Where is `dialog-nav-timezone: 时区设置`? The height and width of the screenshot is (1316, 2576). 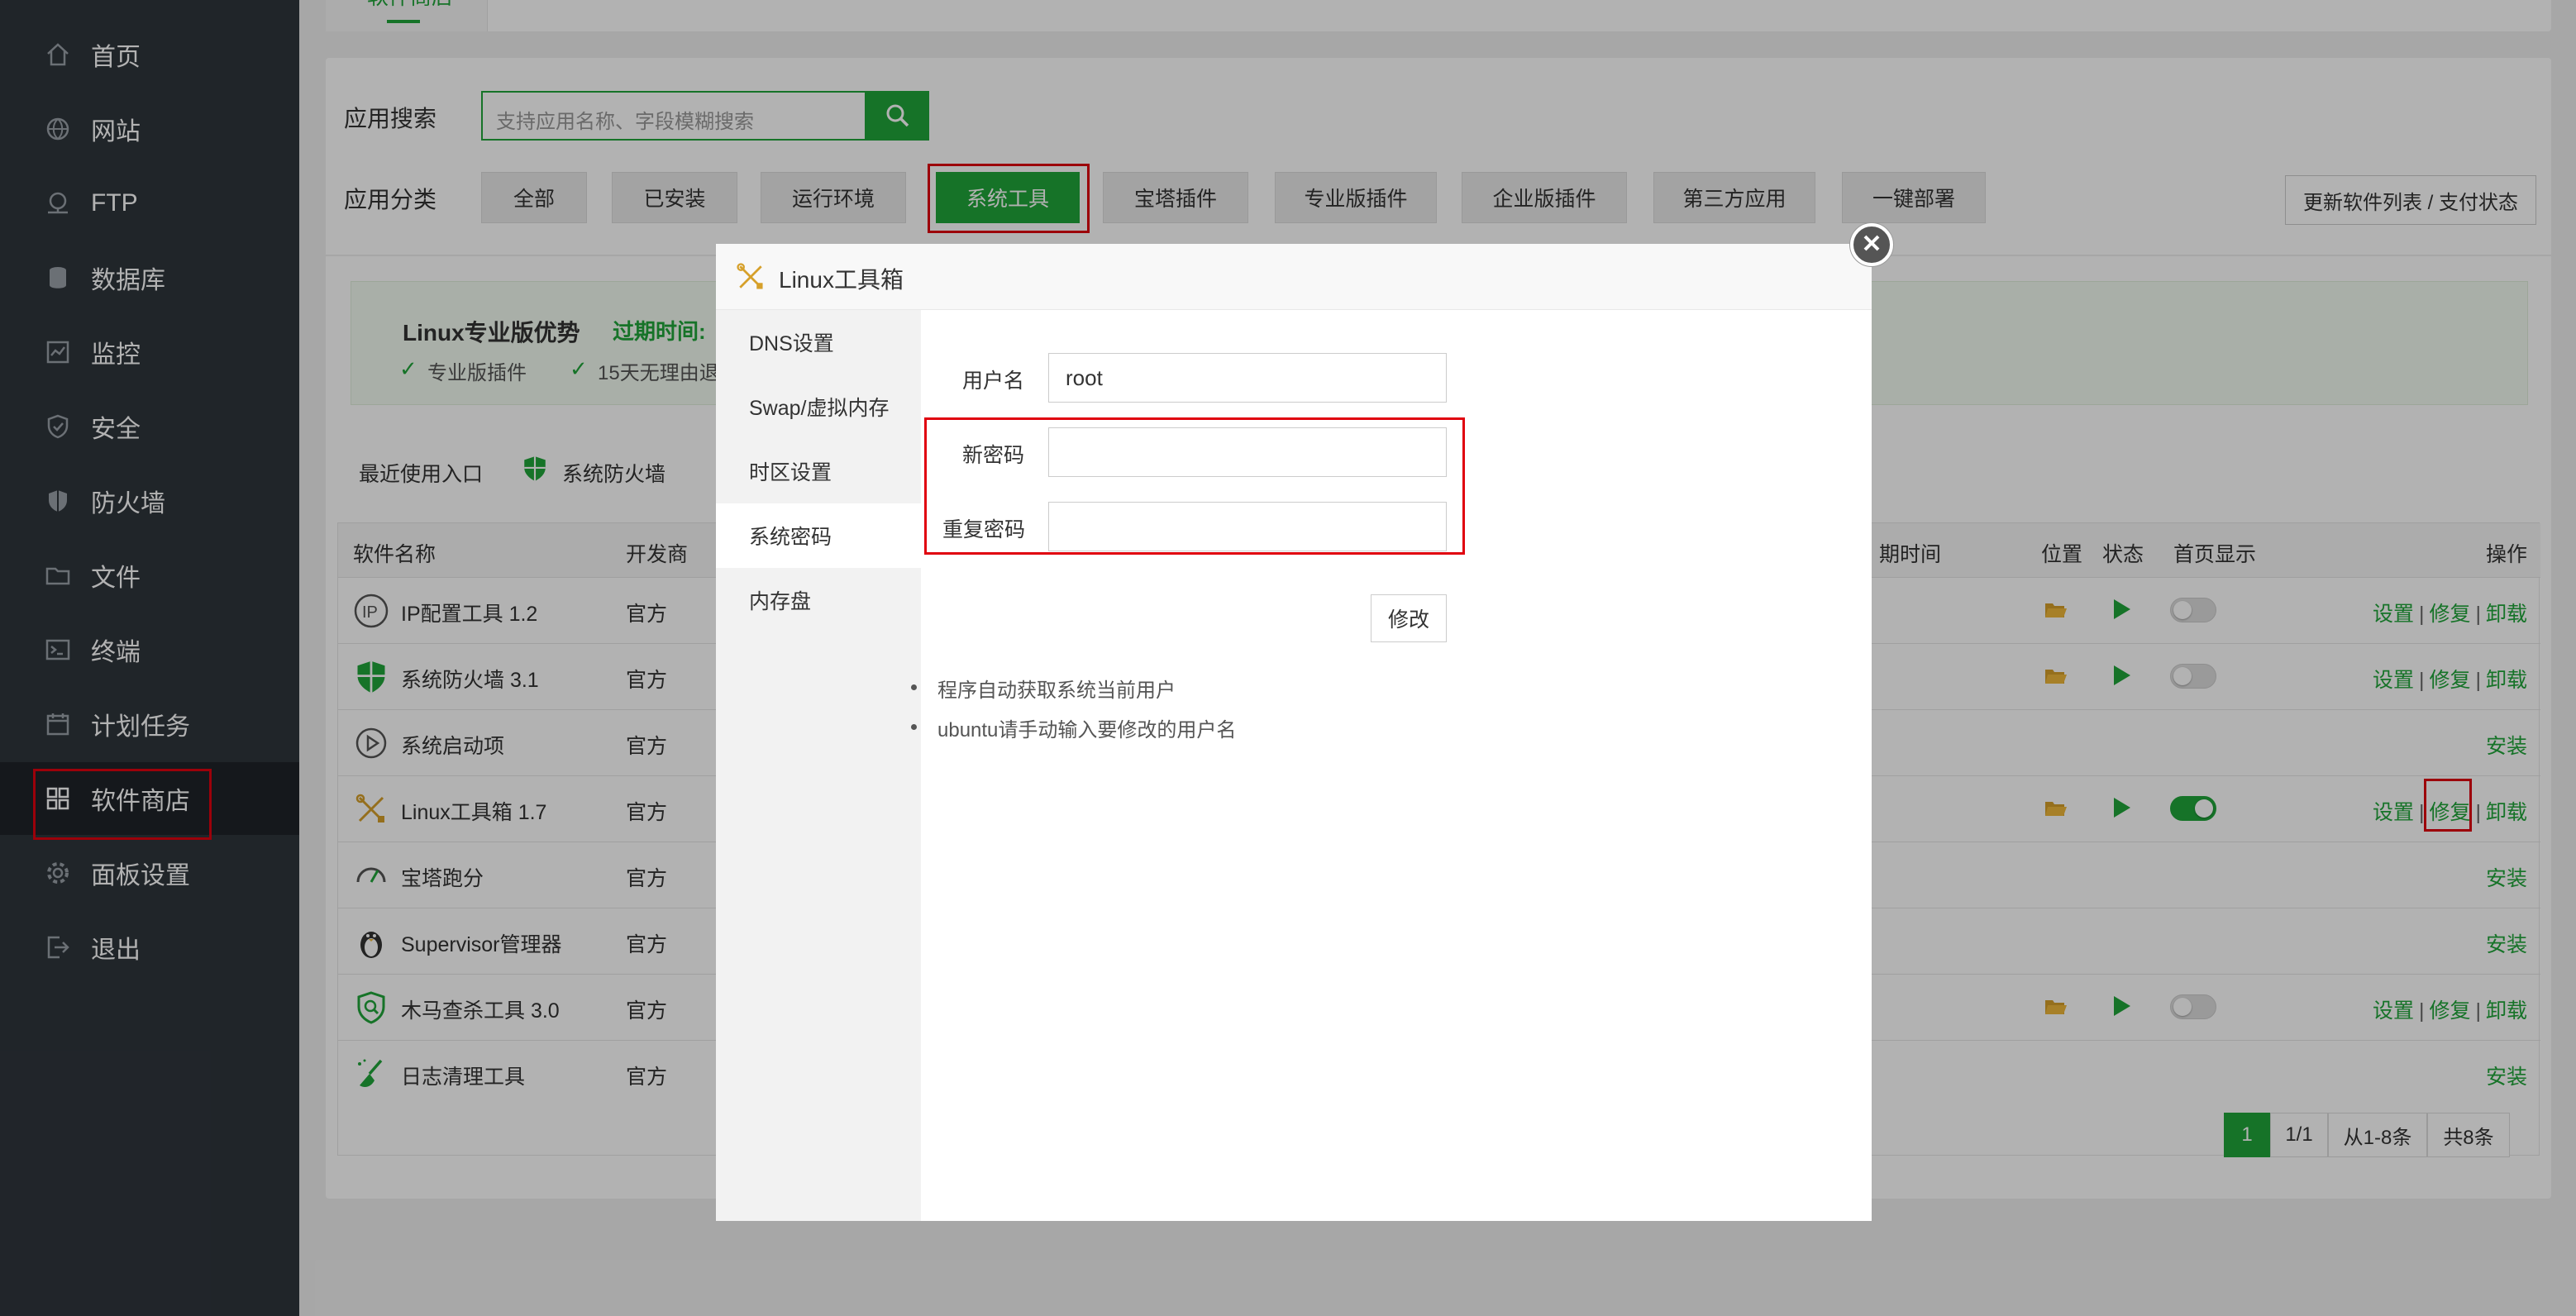
dialog-nav-timezone: 时区设置 is located at coordinates (818, 471).